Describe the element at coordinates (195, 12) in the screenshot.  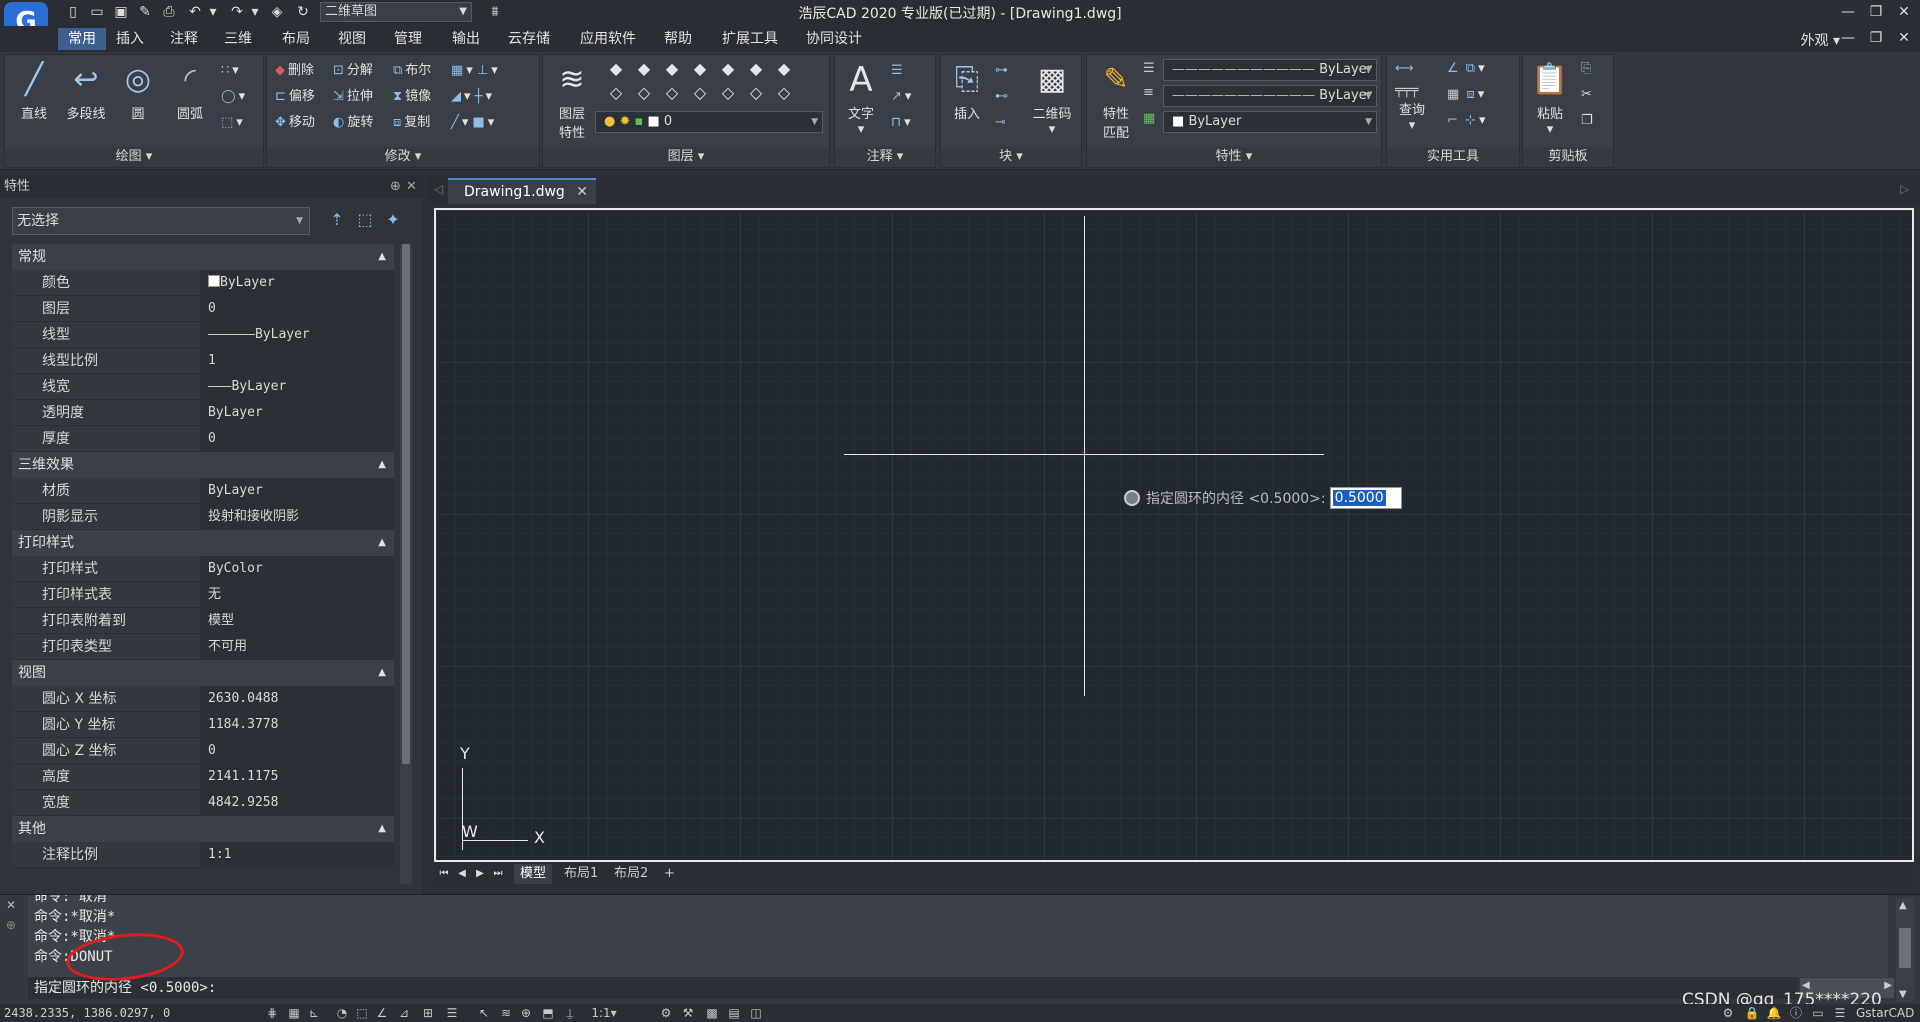
I see `undo-icon: ↶` at that location.